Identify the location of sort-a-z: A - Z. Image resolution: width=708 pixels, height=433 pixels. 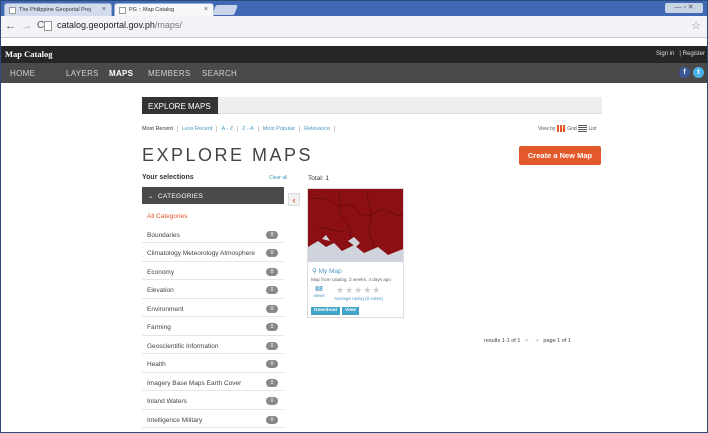
(228, 129).